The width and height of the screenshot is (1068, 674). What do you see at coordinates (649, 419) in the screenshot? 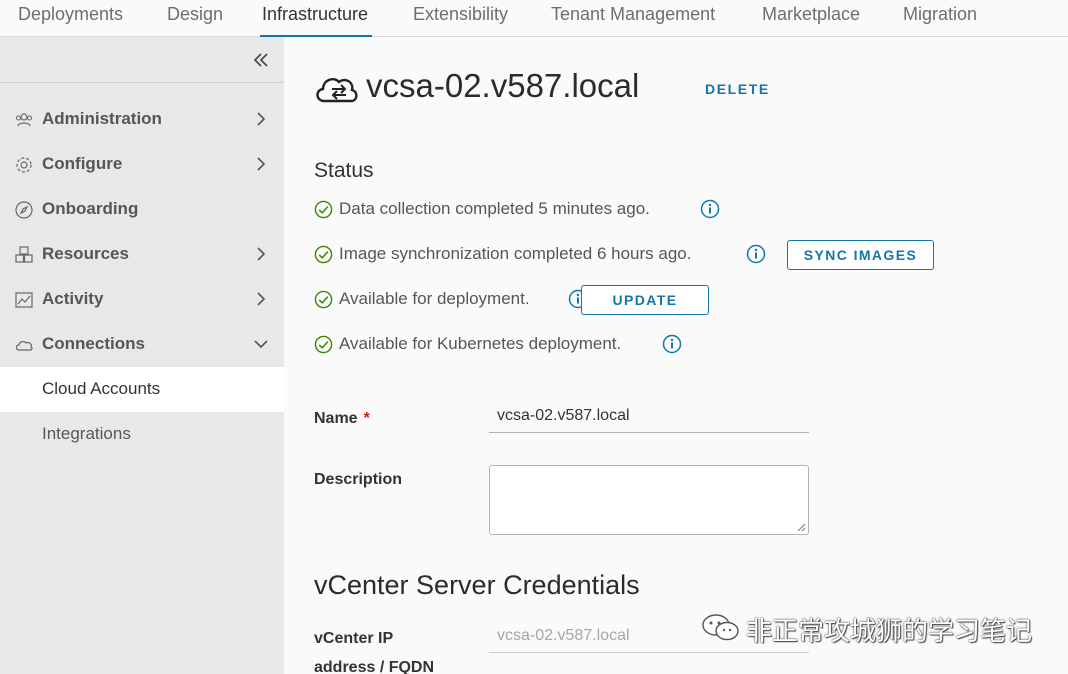
I see `name-input: vcsa-02.v587.local` at bounding box center [649, 419].